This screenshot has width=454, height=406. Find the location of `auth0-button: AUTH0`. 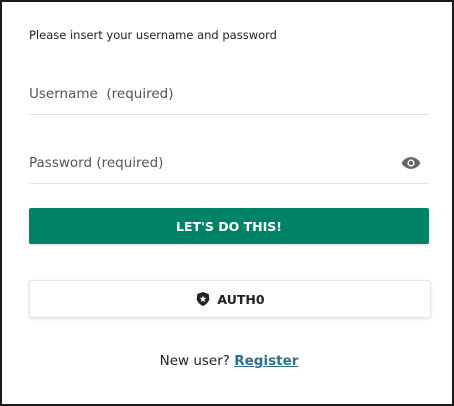

auth0-button: AUTH0 is located at coordinates (230, 299).